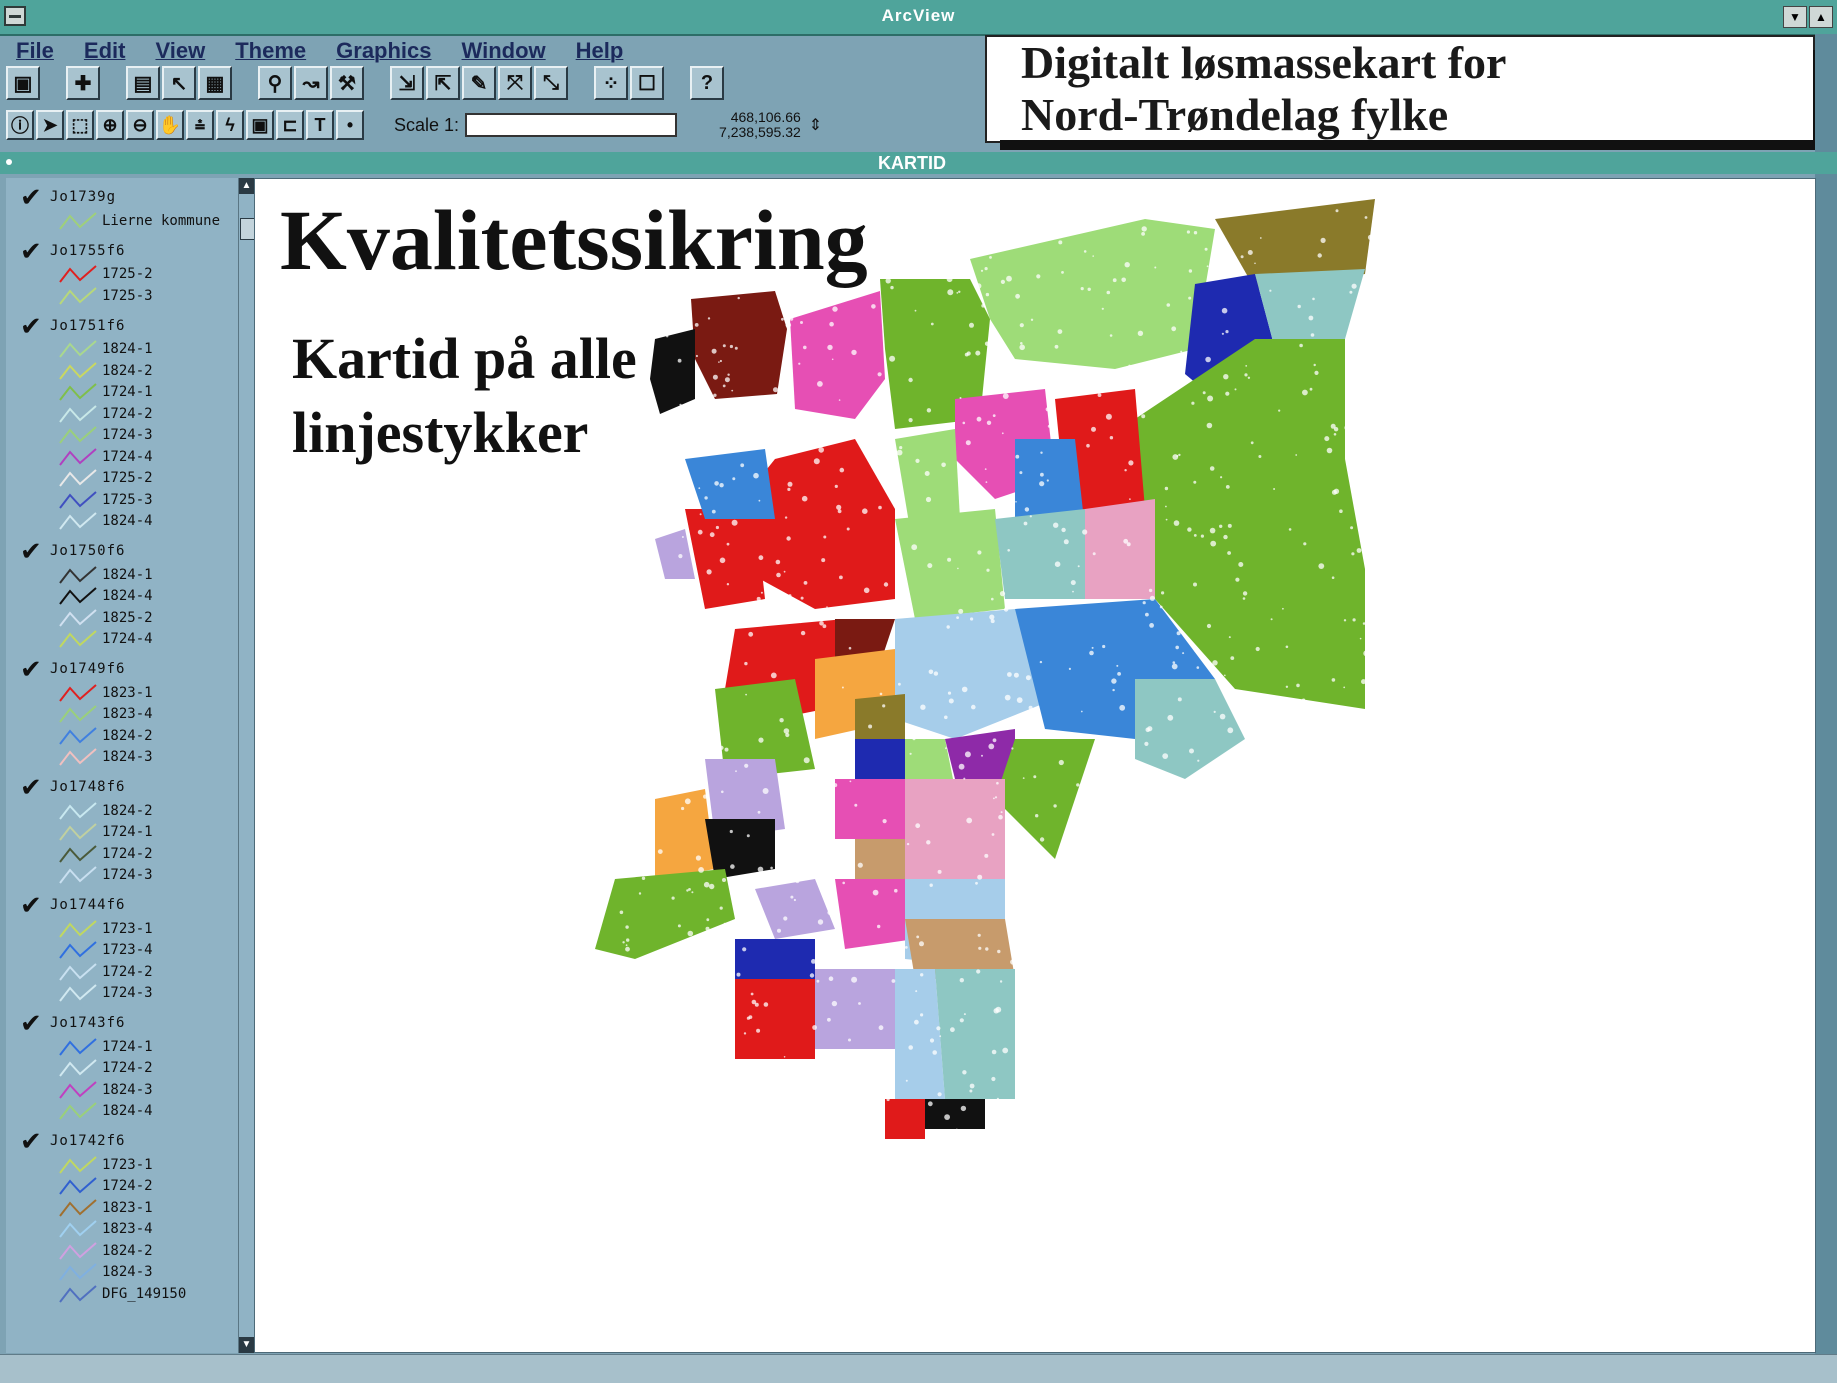 This screenshot has width=1837, height=1383. I want to click on menu-help: Help, so click(599, 51).